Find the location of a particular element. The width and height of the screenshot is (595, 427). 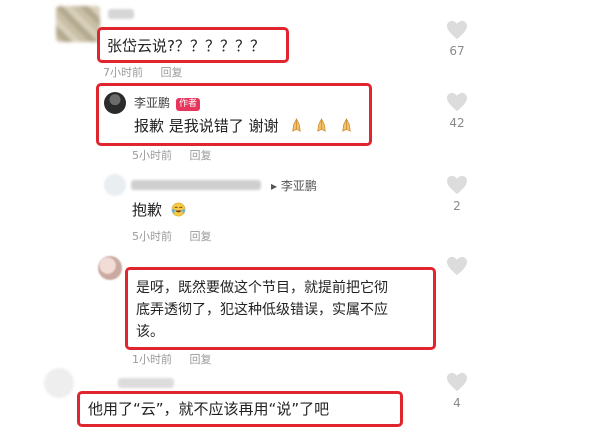

comment-text: 张岱云说?？？？？？？ is located at coordinates (186, 46).